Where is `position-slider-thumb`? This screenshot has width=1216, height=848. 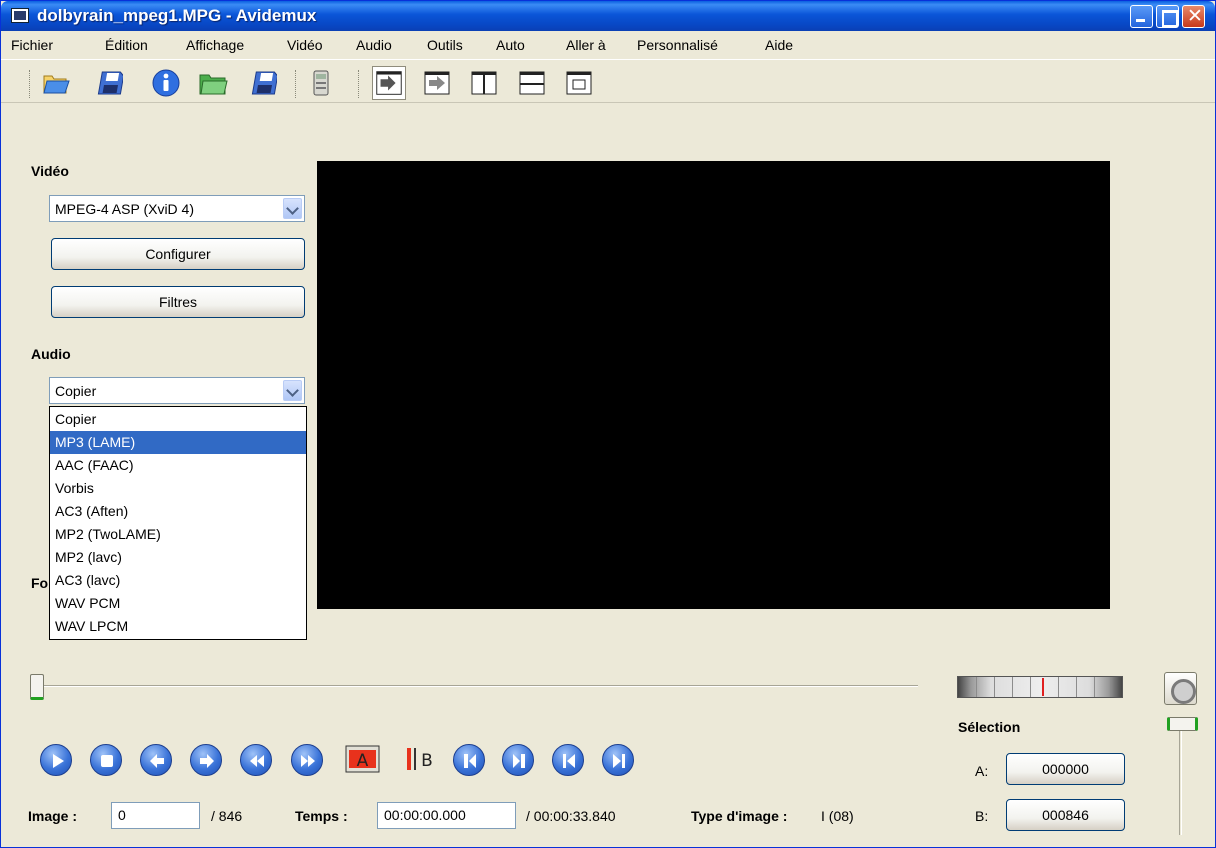 position-slider-thumb is located at coordinates (37, 687).